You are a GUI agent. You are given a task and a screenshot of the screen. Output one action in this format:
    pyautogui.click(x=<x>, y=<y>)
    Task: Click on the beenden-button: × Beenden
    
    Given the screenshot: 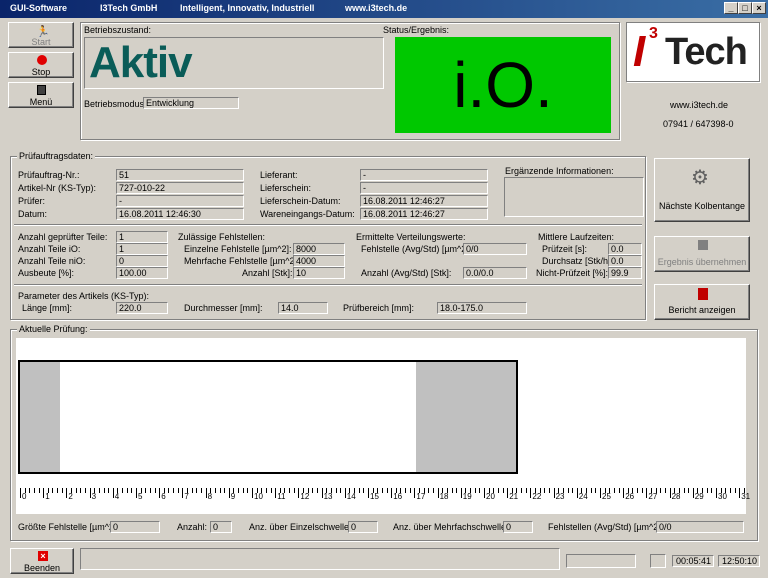 What is the action you would take?
    pyautogui.click(x=42, y=561)
    